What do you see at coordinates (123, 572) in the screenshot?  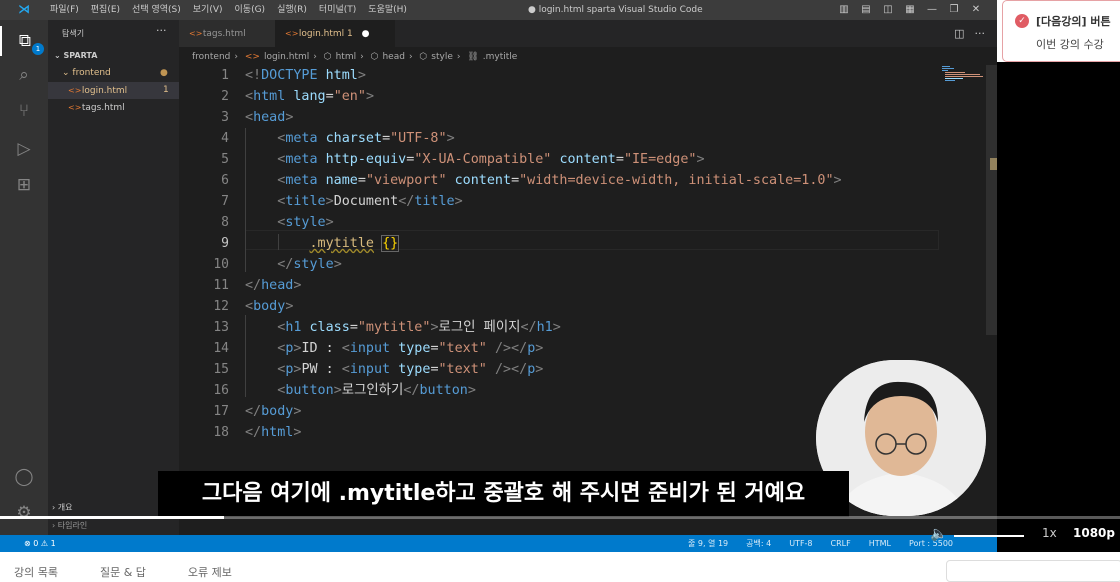 I see `tab-qna: 질문 & 답` at bounding box center [123, 572].